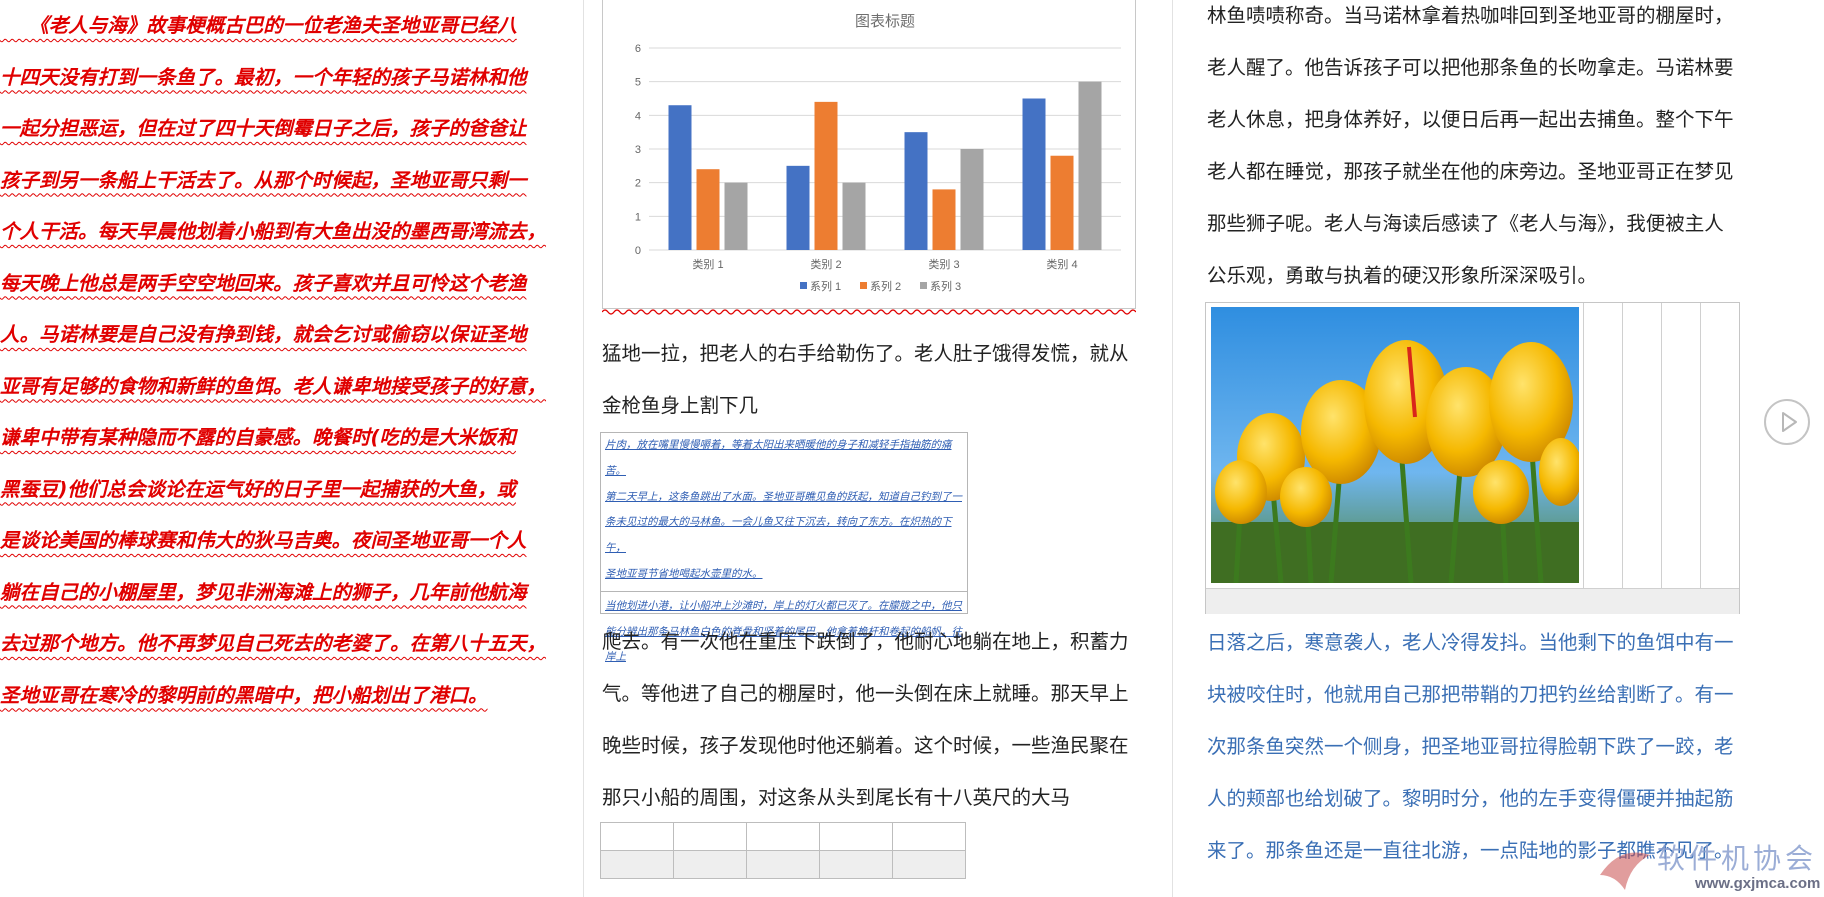  I want to click on text-line: 金枪鱼身上割下几, so click(680, 405).